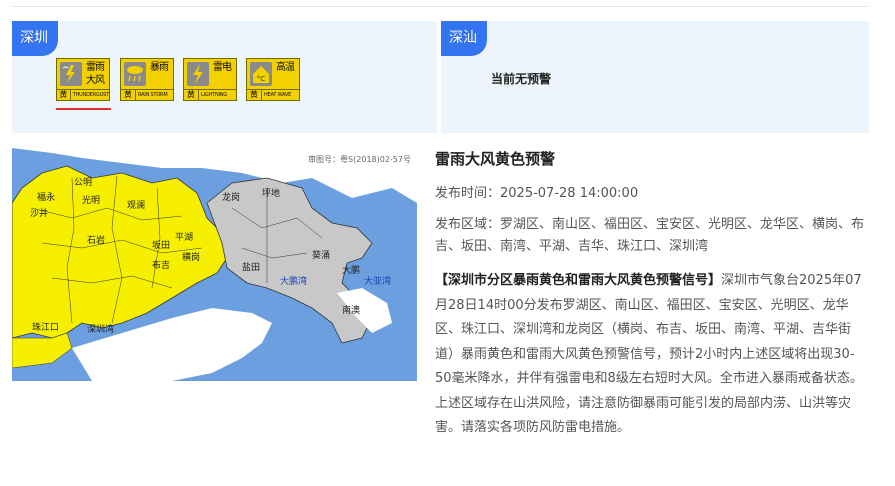  What do you see at coordinates (495, 159) in the screenshot?
I see `alert-title: 雷雨大风黄色预警` at bounding box center [495, 159].